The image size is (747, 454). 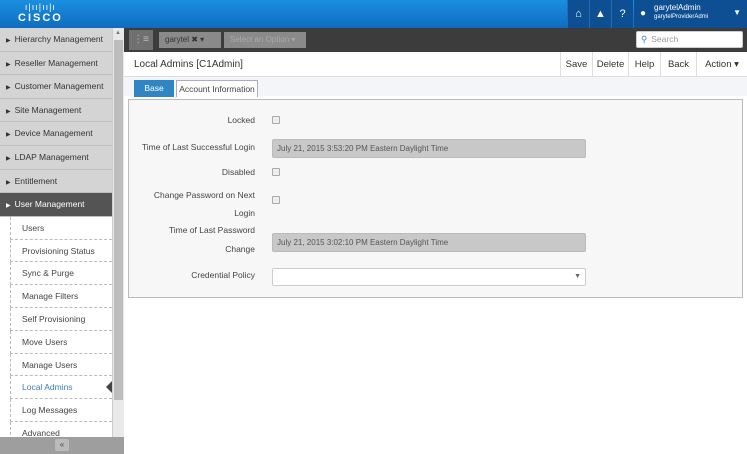 What do you see at coordinates (40, 13) in the screenshot?
I see `cisco-logo: ı|ıı|ıı|ı CISCO` at bounding box center [40, 13].